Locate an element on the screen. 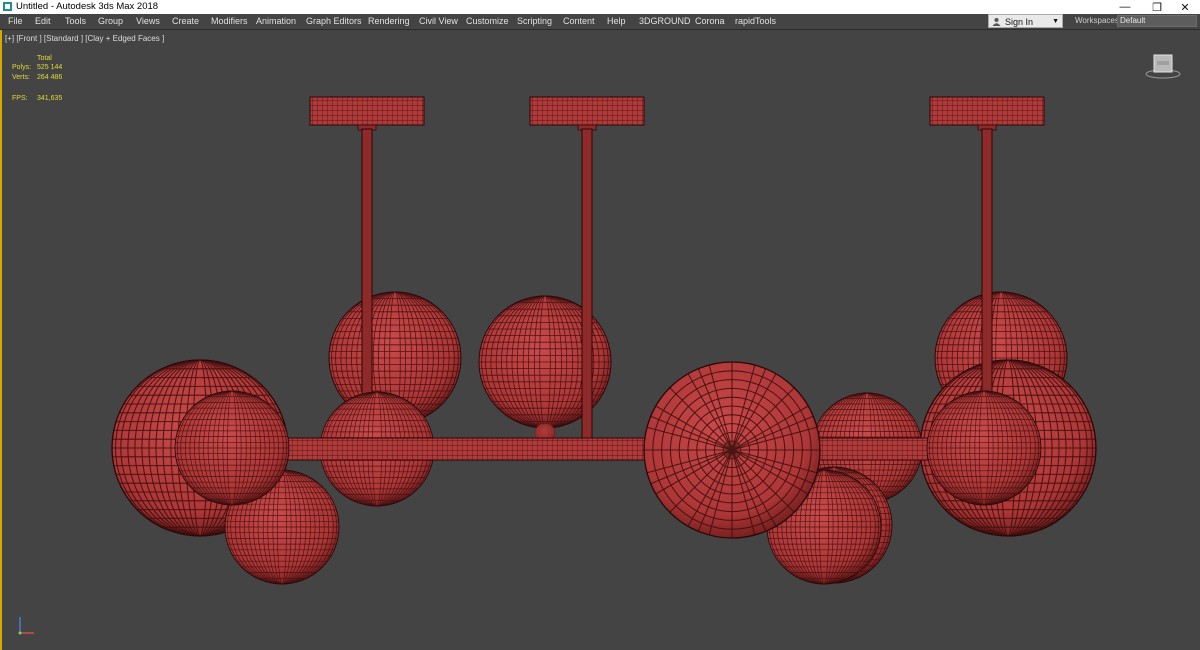 Image resolution: width=1200 pixels, height=650 pixels. close-icon: ✕ is located at coordinates (1185, 7).